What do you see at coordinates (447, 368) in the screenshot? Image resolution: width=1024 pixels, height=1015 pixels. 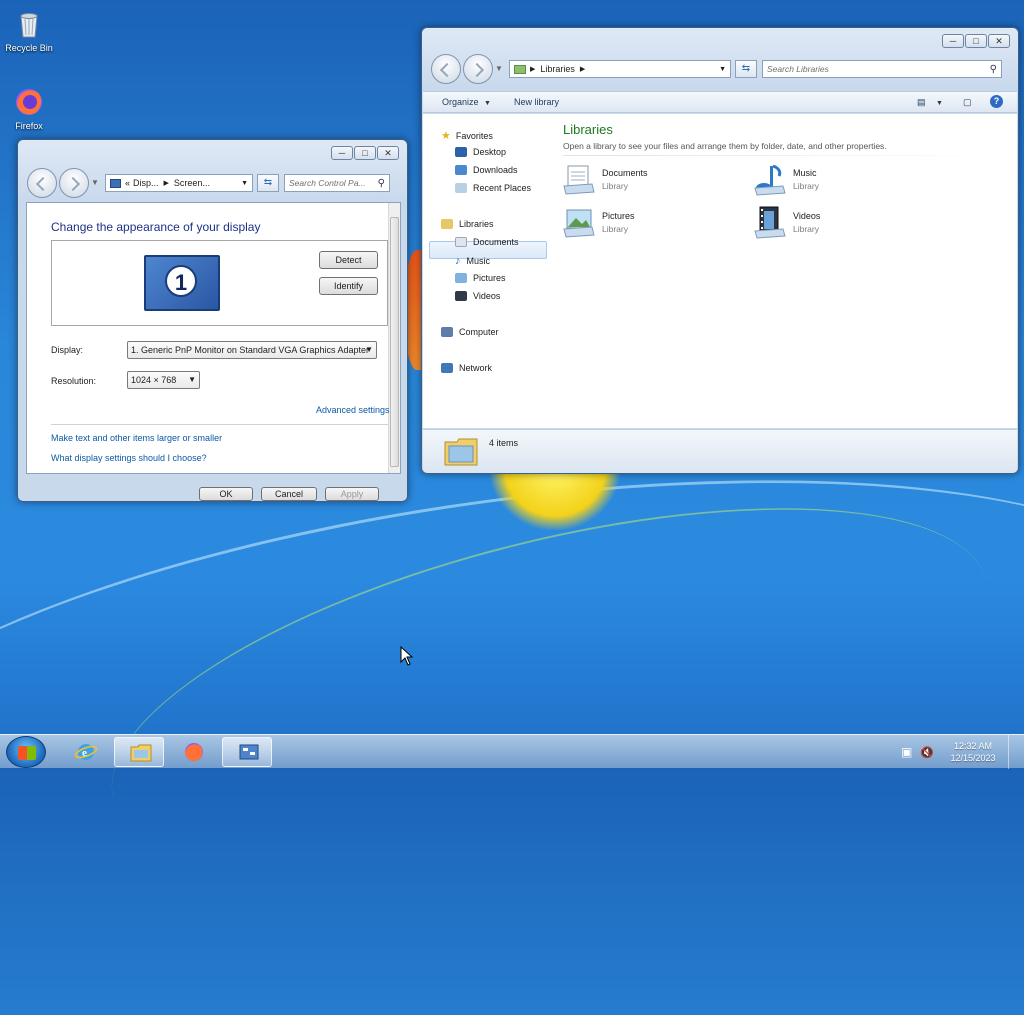 I see `network-icon` at bounding box center [447, 368].